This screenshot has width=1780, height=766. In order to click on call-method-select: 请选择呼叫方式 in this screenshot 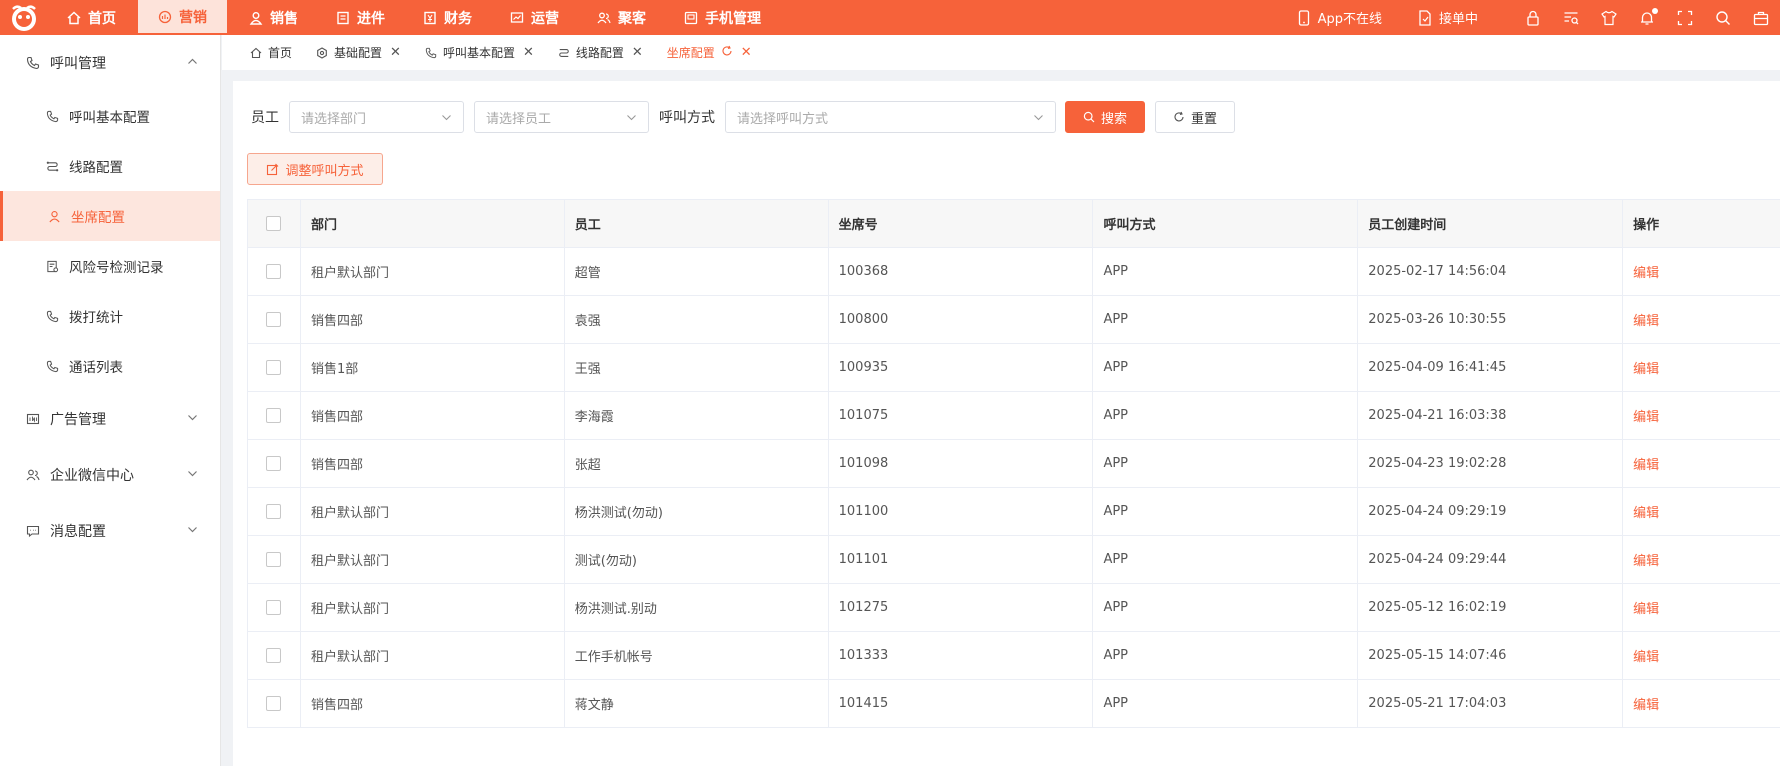, I will do `click(890, 117)`.